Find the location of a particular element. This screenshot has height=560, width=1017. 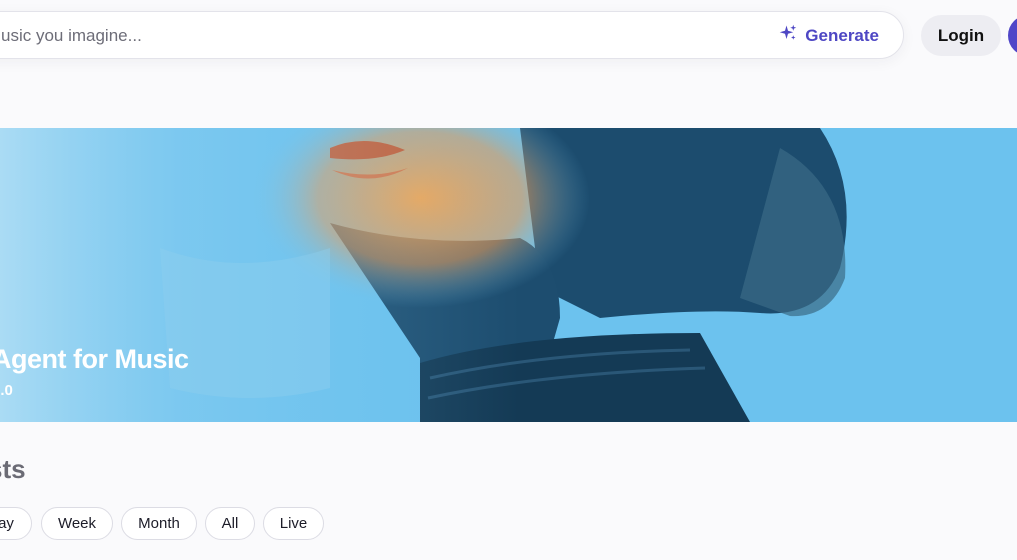

sparkle-icon is located at coordinates (788, 35).